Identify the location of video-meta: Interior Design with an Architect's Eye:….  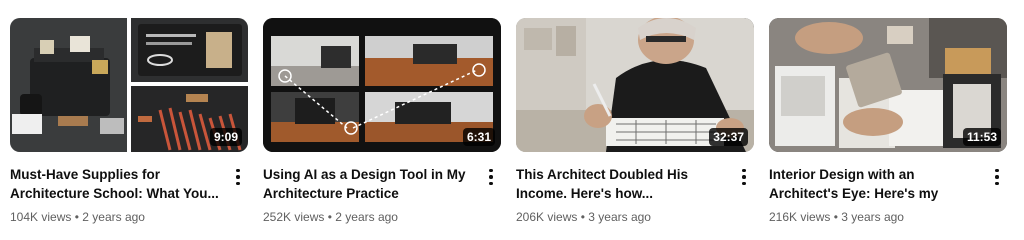
(888, 195).